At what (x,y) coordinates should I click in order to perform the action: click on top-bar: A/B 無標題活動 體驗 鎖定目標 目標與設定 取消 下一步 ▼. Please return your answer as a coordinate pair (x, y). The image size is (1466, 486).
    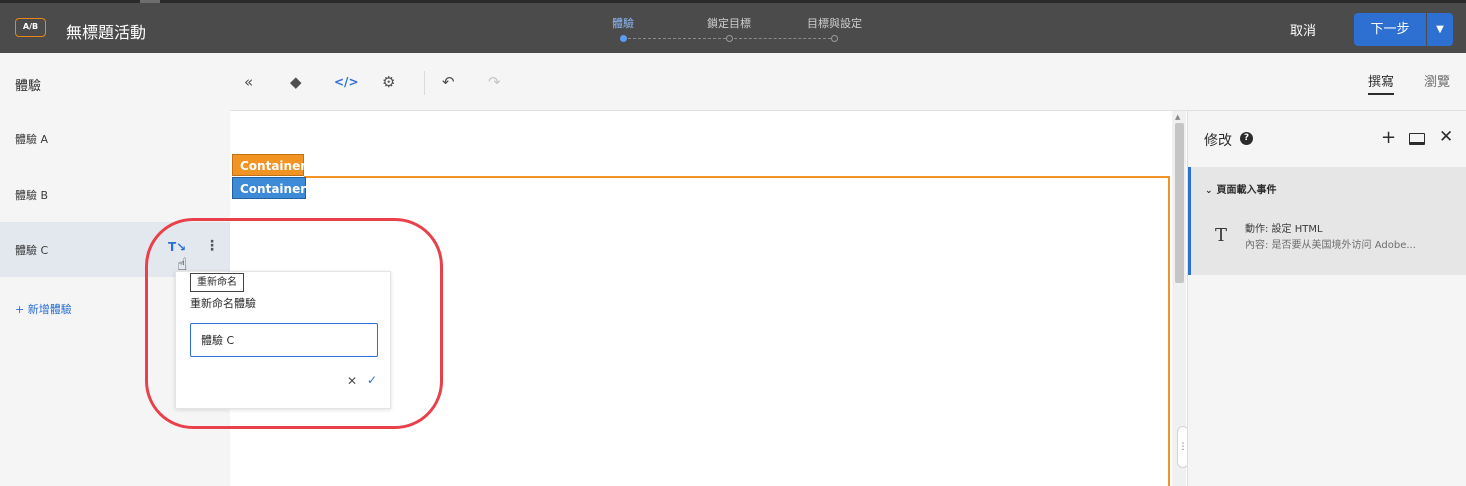
    Looking at the image, I should click on (733, 26).